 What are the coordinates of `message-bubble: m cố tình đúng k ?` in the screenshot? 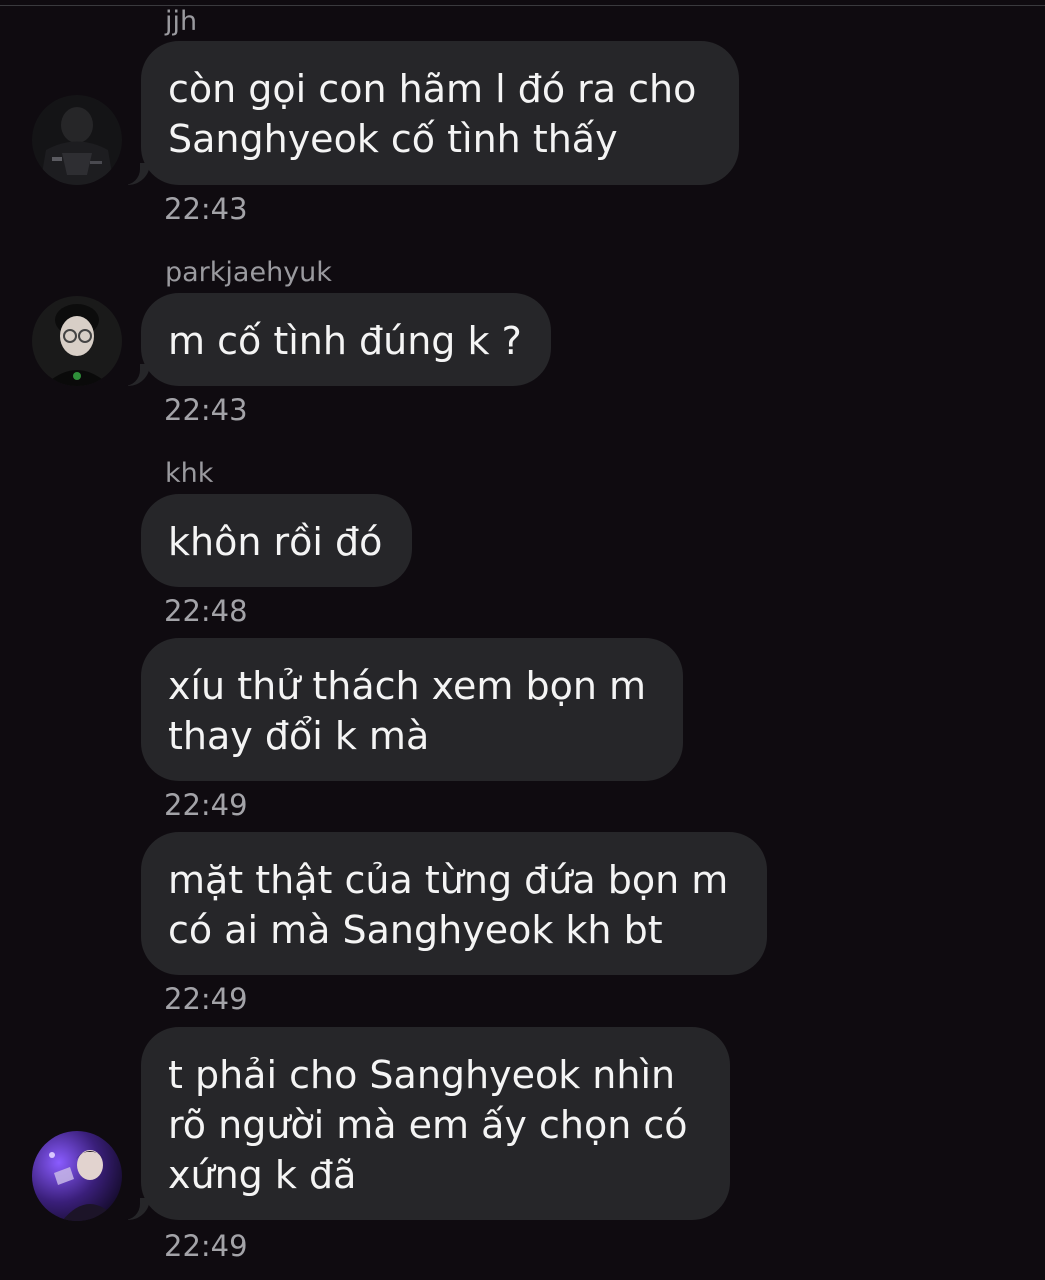 It's located at (346, 339).